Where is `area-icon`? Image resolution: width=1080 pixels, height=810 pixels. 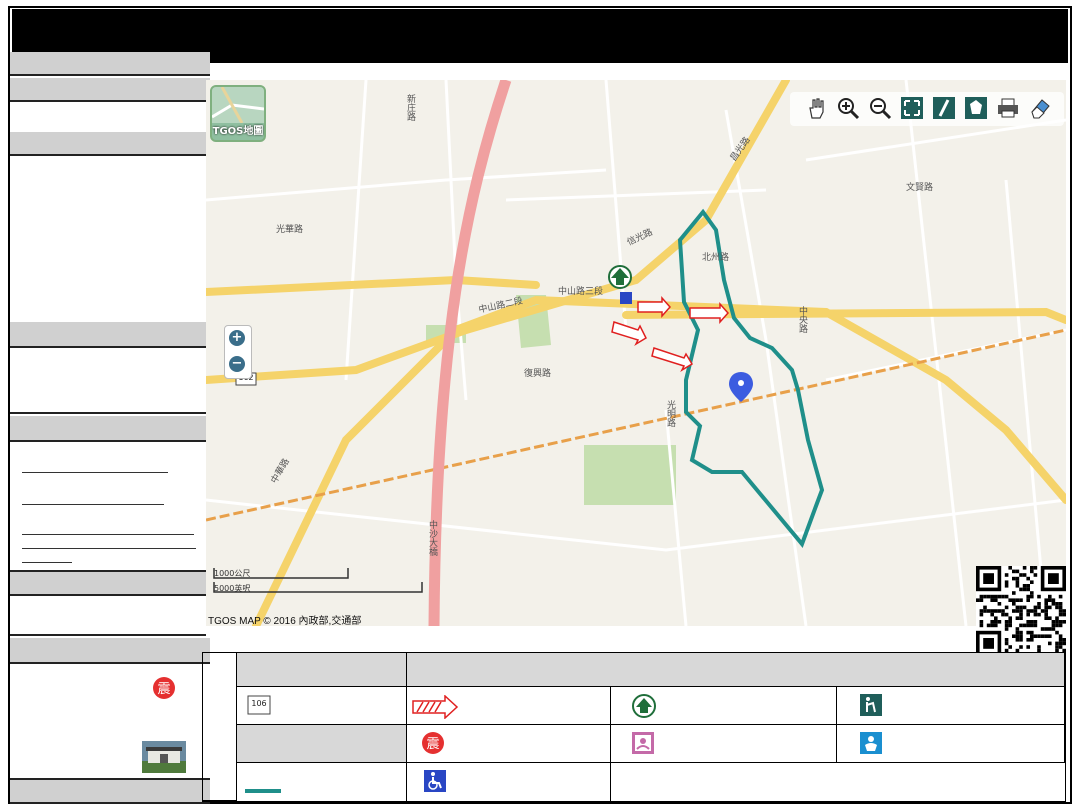 area-icon is located at coordinates (976, 108).